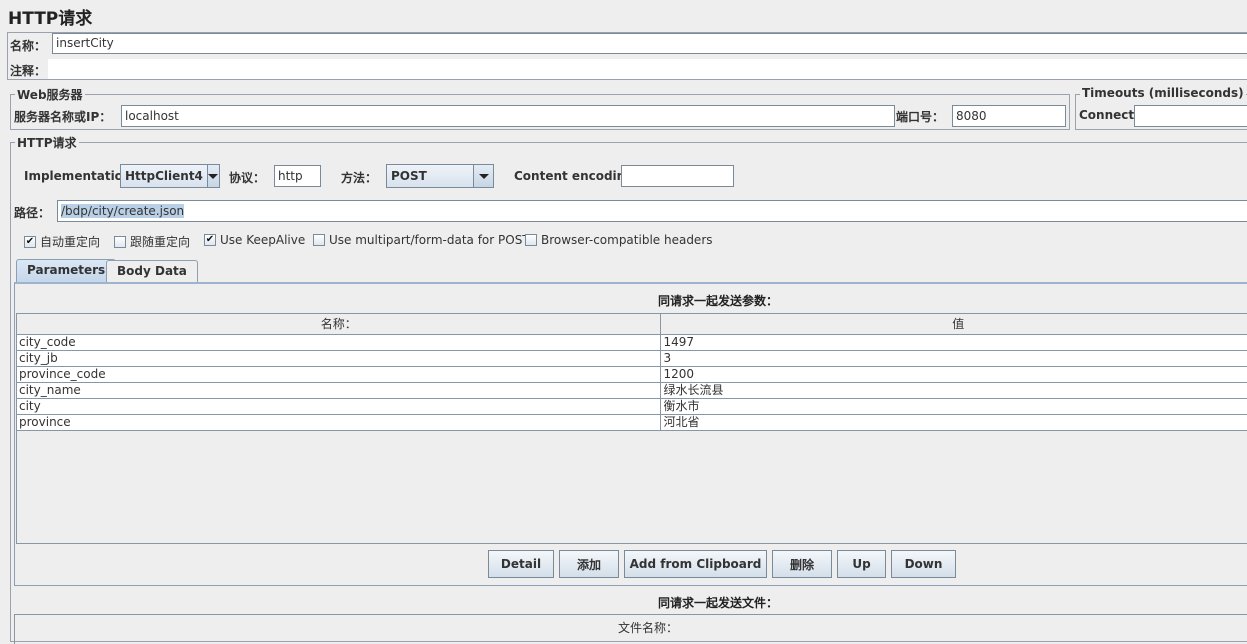 Image resolution: width=1247 pixels, height=644 pixels. I want to click on delete-button: 删除, so click(802, 564).